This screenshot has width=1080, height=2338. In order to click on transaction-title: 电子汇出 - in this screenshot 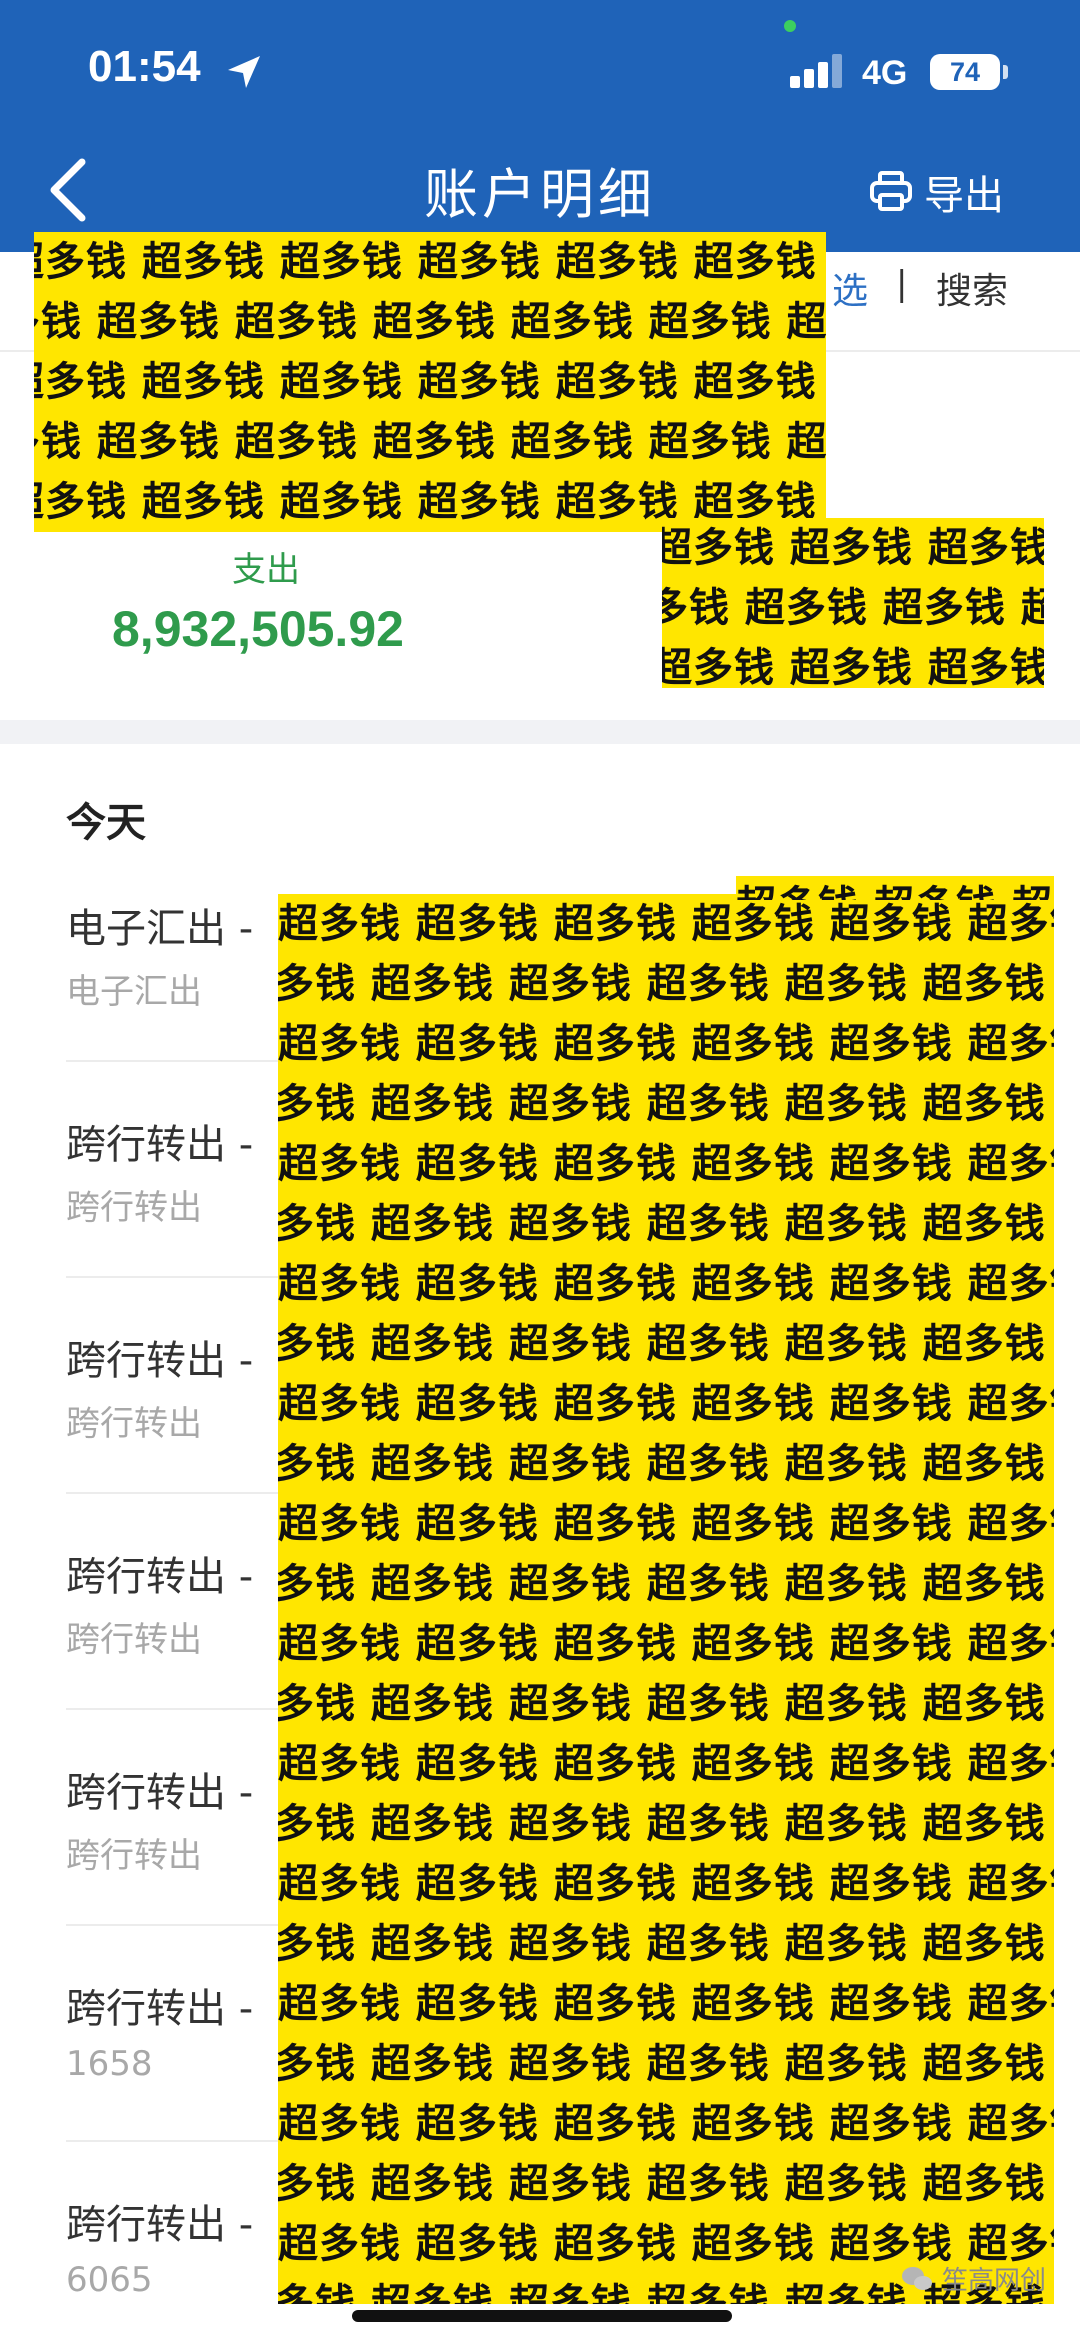, I will do `click(160, 929)`.